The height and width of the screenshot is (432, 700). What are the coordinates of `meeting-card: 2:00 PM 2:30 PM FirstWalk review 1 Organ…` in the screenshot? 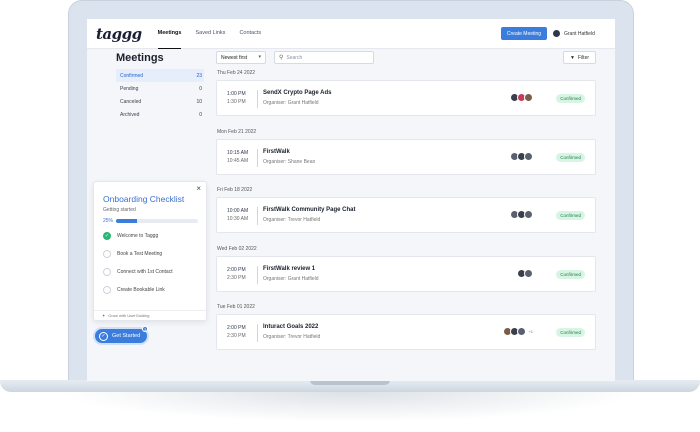 It's located at (406, 274).